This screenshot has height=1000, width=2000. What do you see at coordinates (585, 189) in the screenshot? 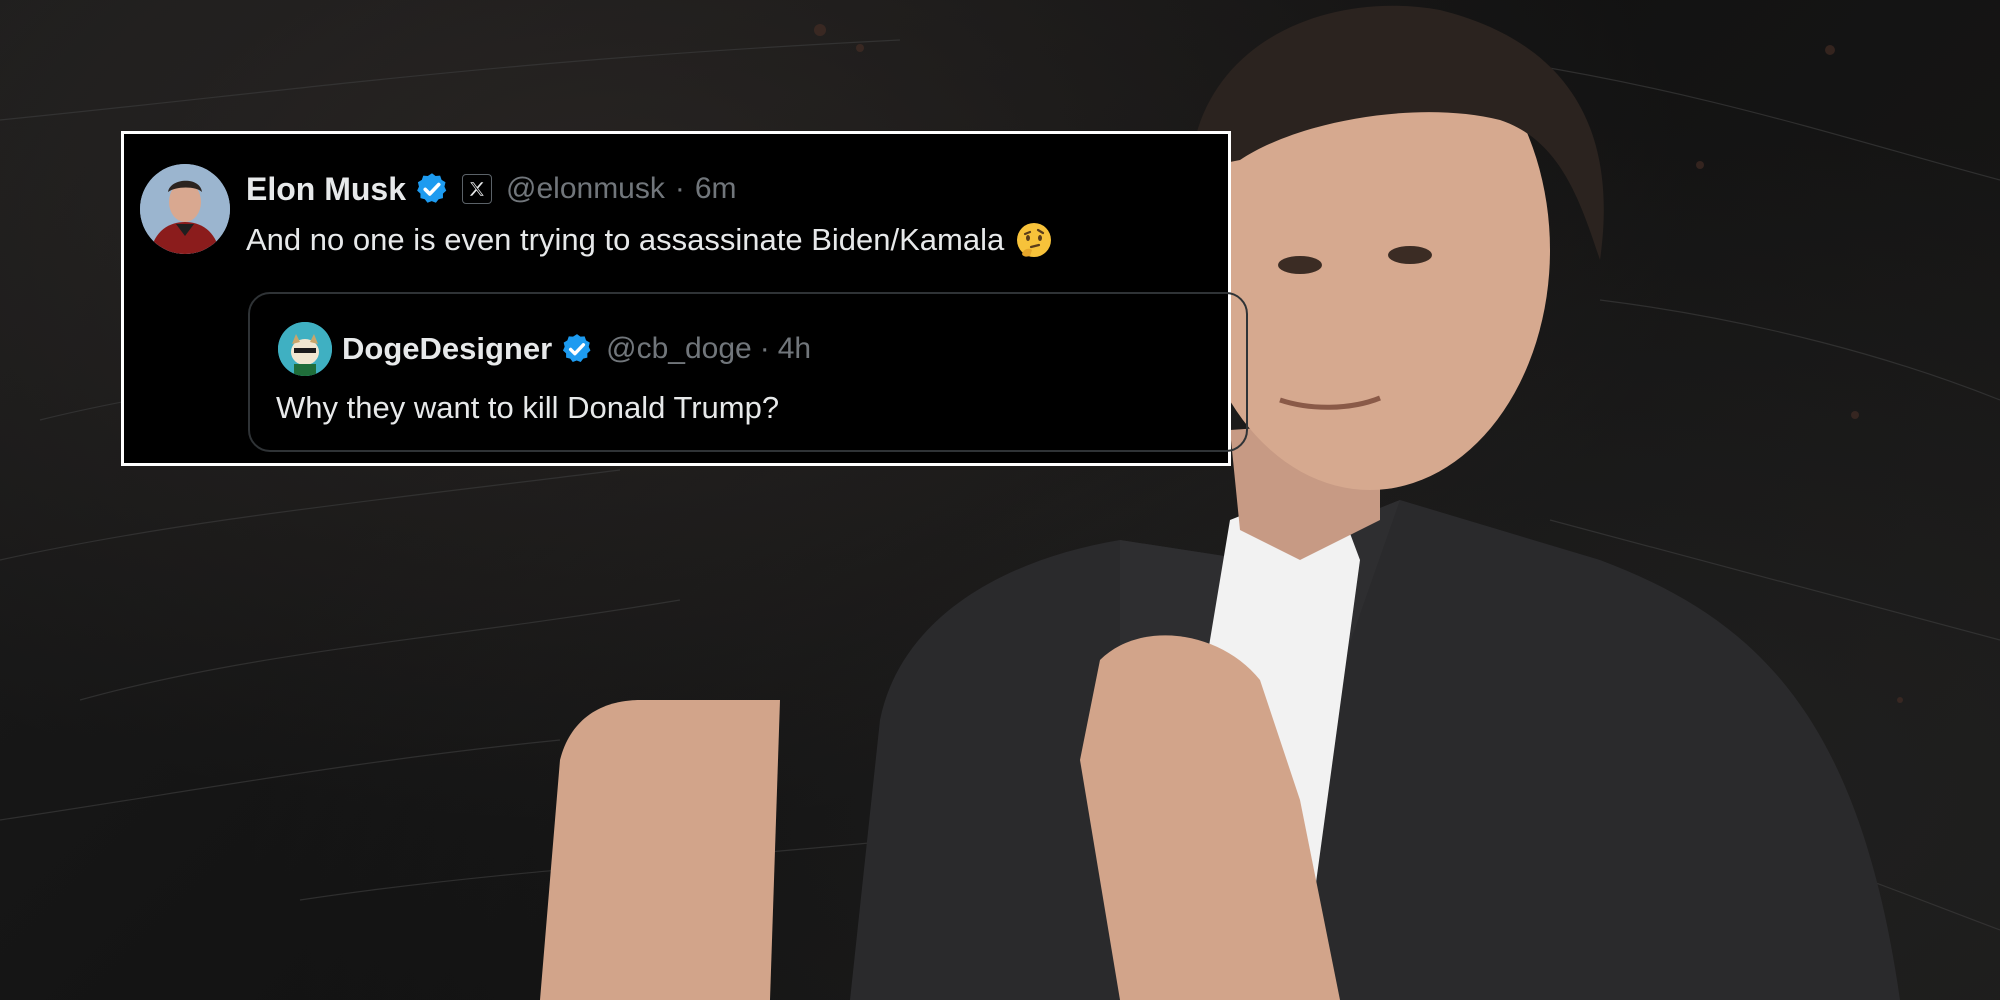
I see `author-handle: @elonmusk` at bounding box center [585, 189].